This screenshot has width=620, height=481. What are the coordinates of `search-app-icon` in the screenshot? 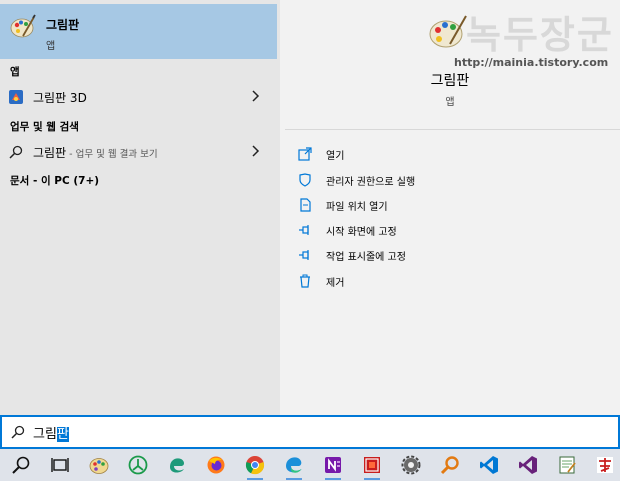 It's located at (449, 465).